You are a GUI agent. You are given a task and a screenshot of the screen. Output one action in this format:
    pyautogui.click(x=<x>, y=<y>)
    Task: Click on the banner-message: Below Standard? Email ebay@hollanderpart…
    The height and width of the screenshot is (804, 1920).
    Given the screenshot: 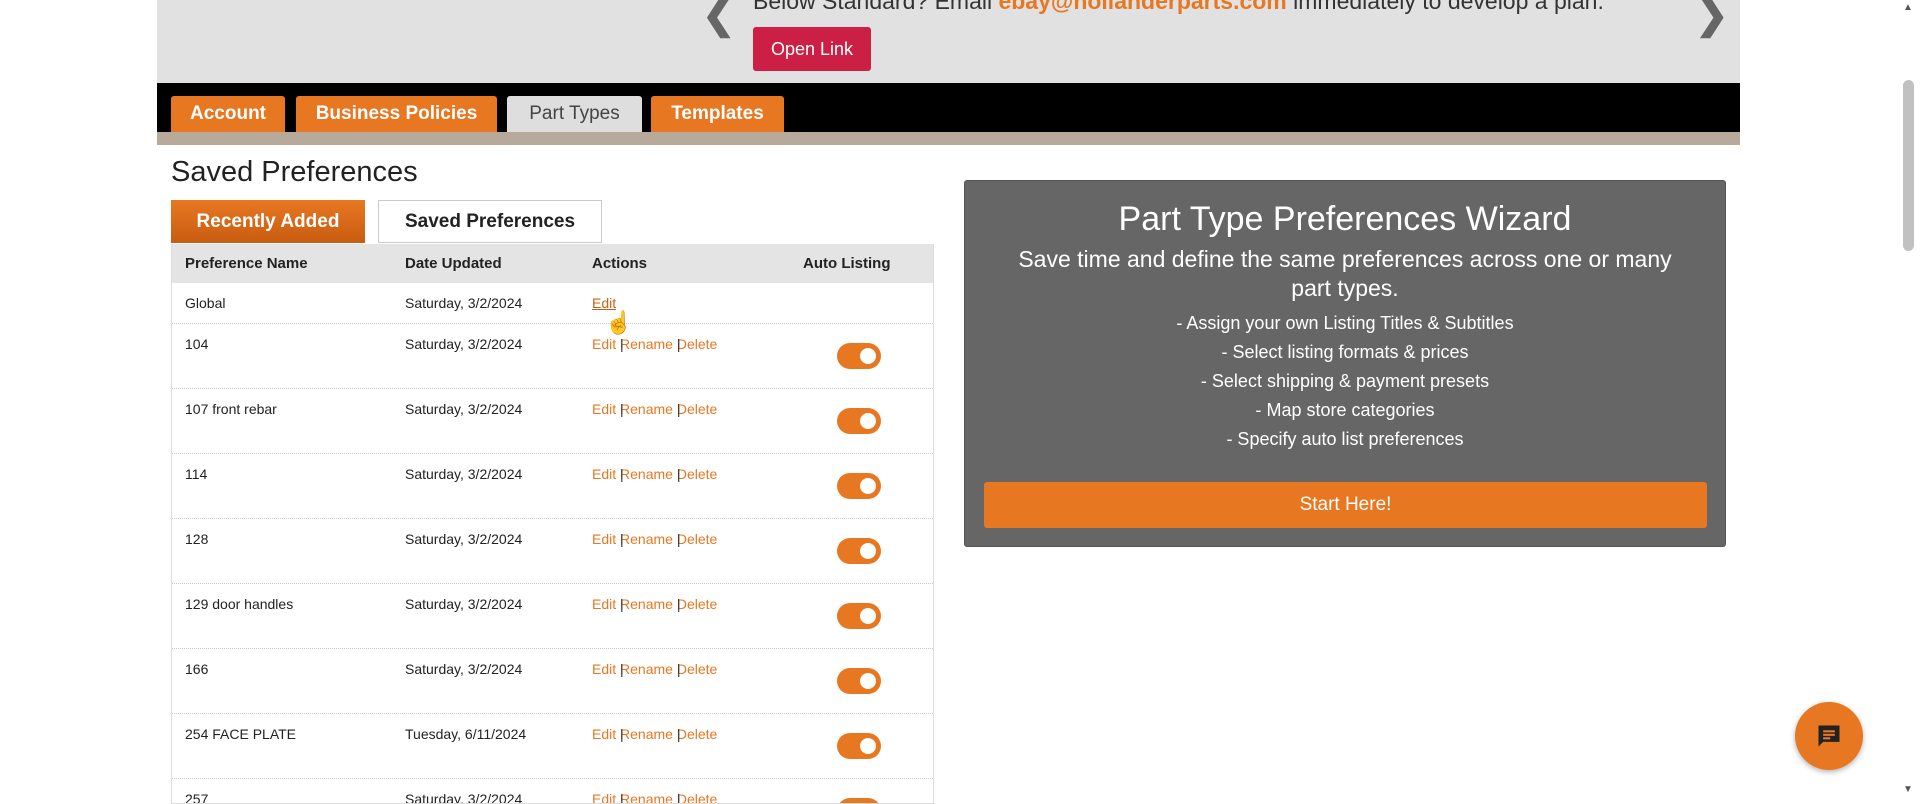 What is the action you would take?
    pyautogui.click(x=1178, y=7)
    